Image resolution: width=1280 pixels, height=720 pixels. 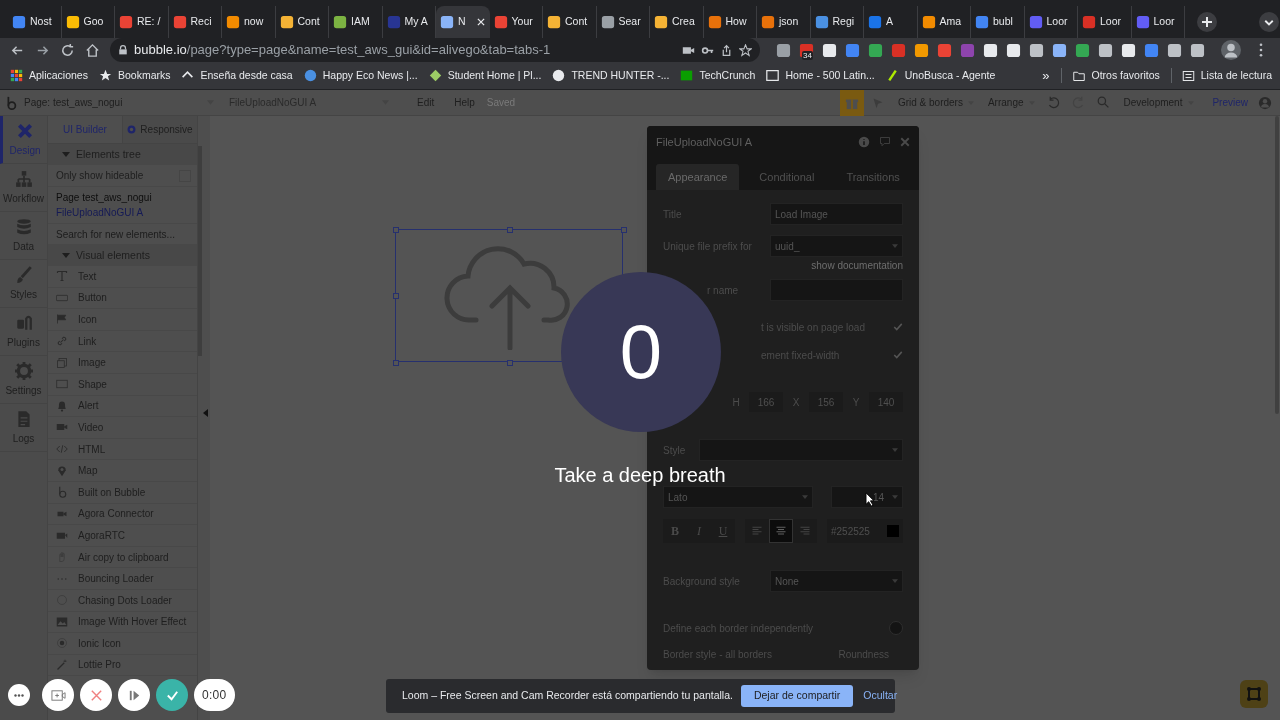 I want to click on toggle, so click(x=896, y=628).